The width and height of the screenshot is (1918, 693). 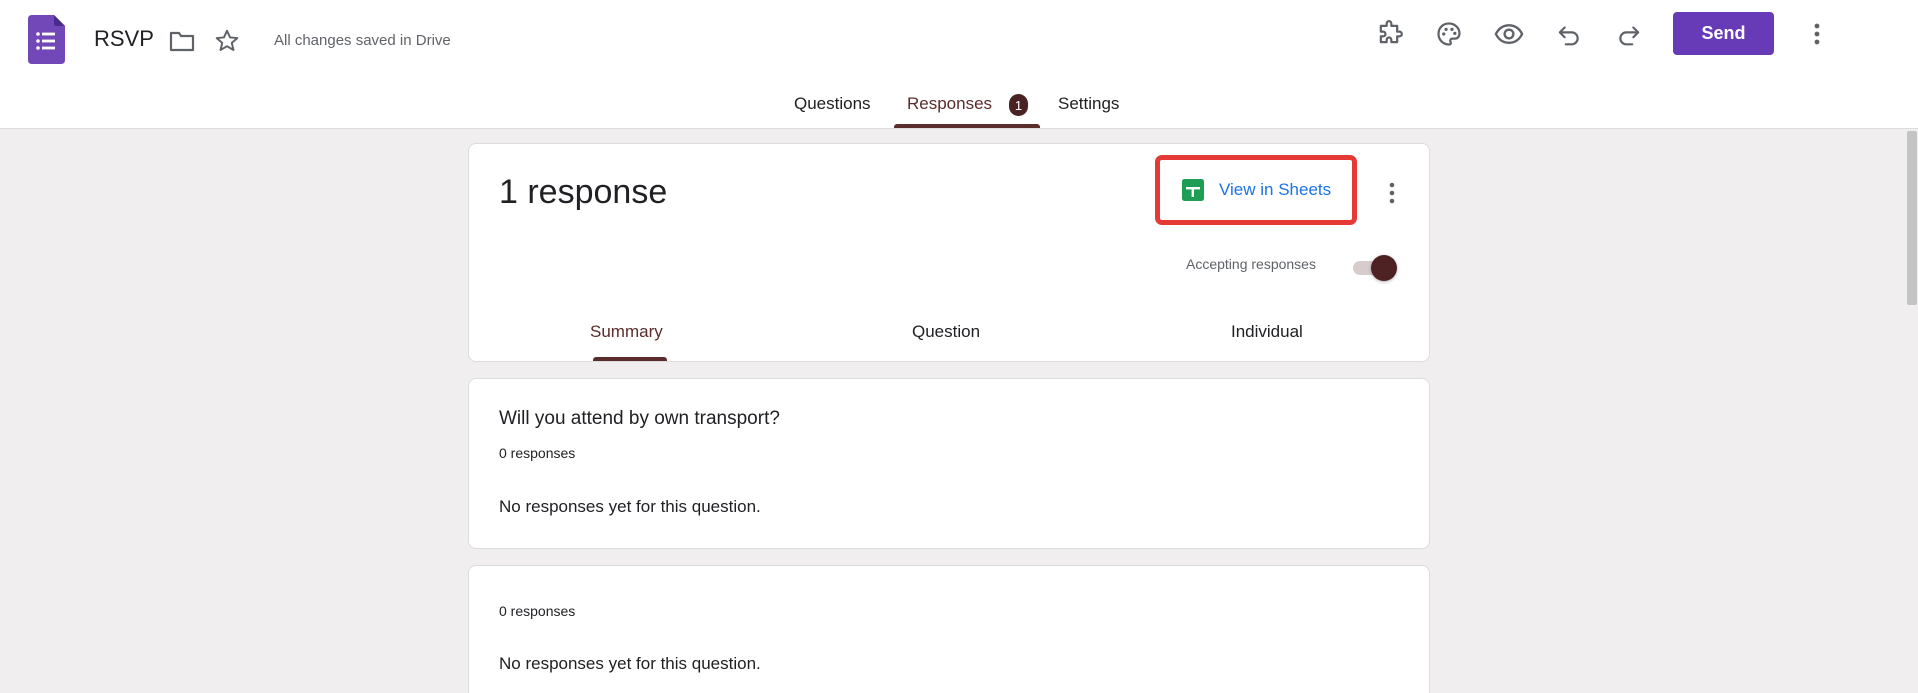 What do you see at coordinates (46, 39) in the screenshot?
I see `forms-logo-icon` at bounding box center [46, 39].